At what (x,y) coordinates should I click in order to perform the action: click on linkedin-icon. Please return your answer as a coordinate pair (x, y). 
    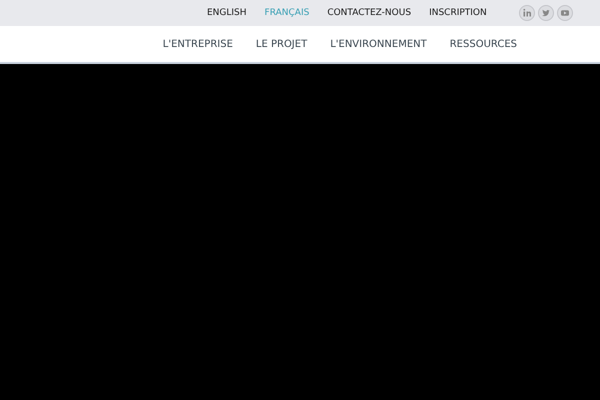
    Looking at the image, I should click on (526, 13).